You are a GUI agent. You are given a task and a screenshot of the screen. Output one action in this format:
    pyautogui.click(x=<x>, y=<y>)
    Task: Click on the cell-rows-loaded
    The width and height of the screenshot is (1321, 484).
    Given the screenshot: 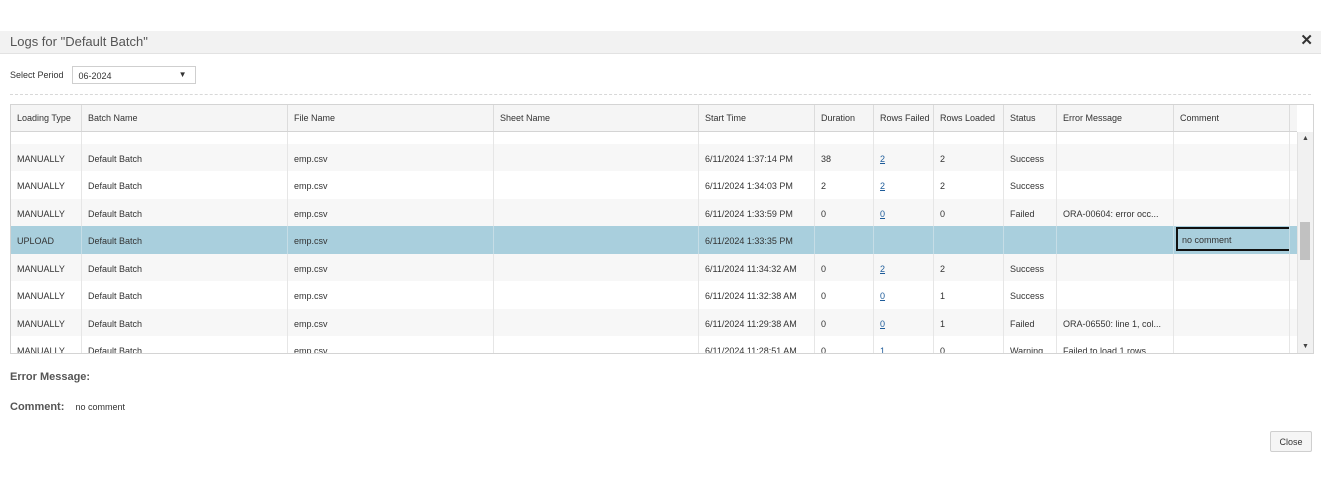 What is the action you would take?
    pyautogui.click(x=969, y=240)
    